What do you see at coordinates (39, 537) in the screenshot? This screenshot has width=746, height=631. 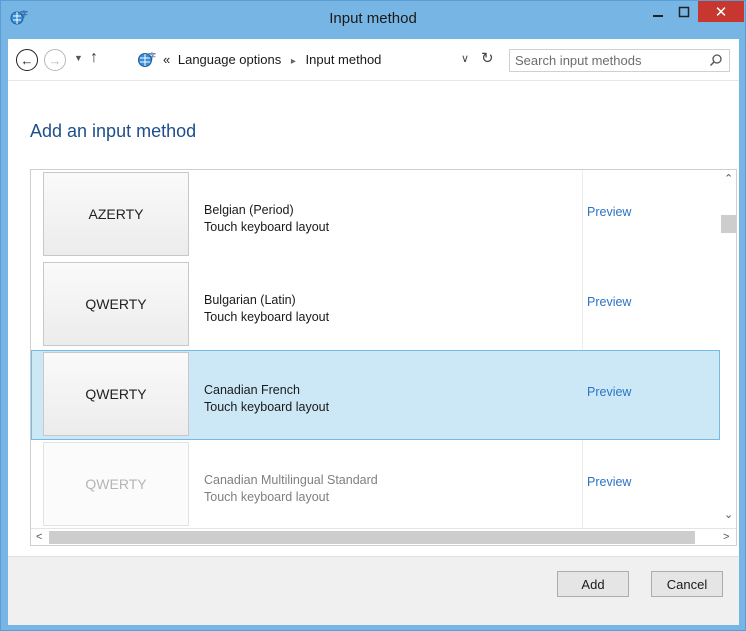 I see `scroll-left-icon: <` at bounding box center [39, 537].